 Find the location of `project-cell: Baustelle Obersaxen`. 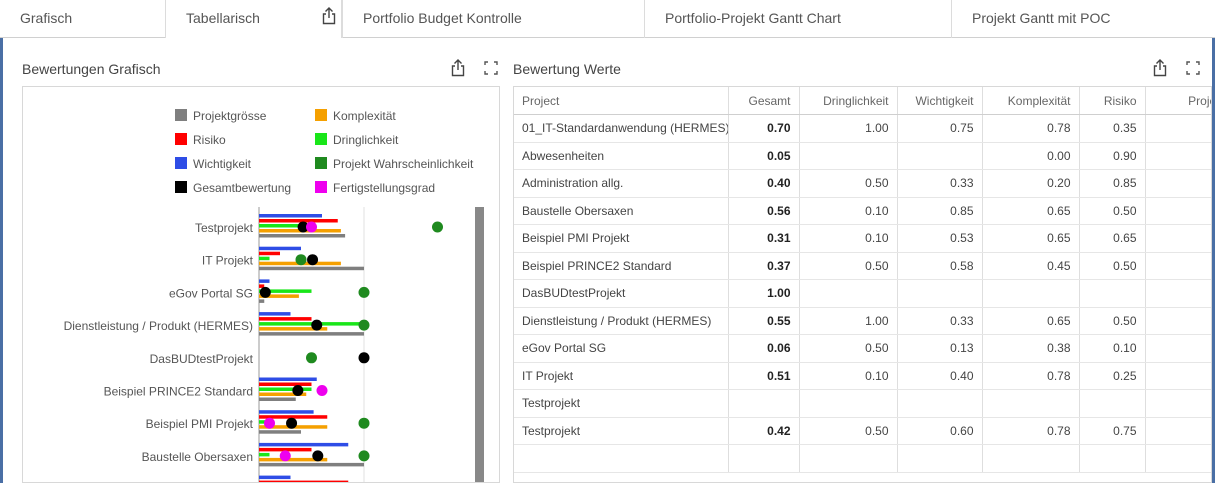

project-cell: Baustelle Obersaxen is located at coordinates (621, 210).